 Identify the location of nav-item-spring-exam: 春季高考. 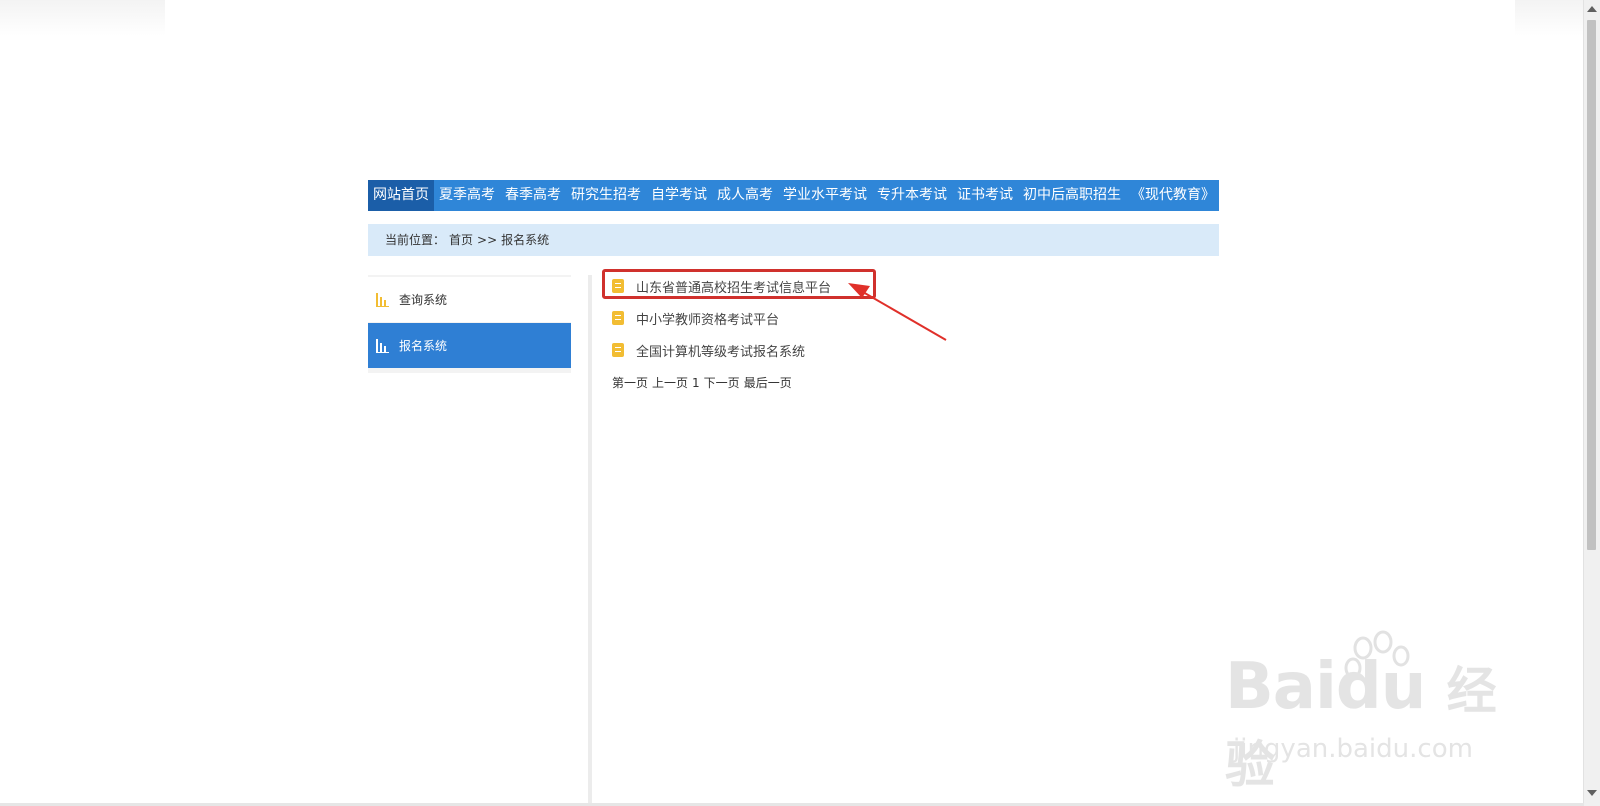
(533, 195).